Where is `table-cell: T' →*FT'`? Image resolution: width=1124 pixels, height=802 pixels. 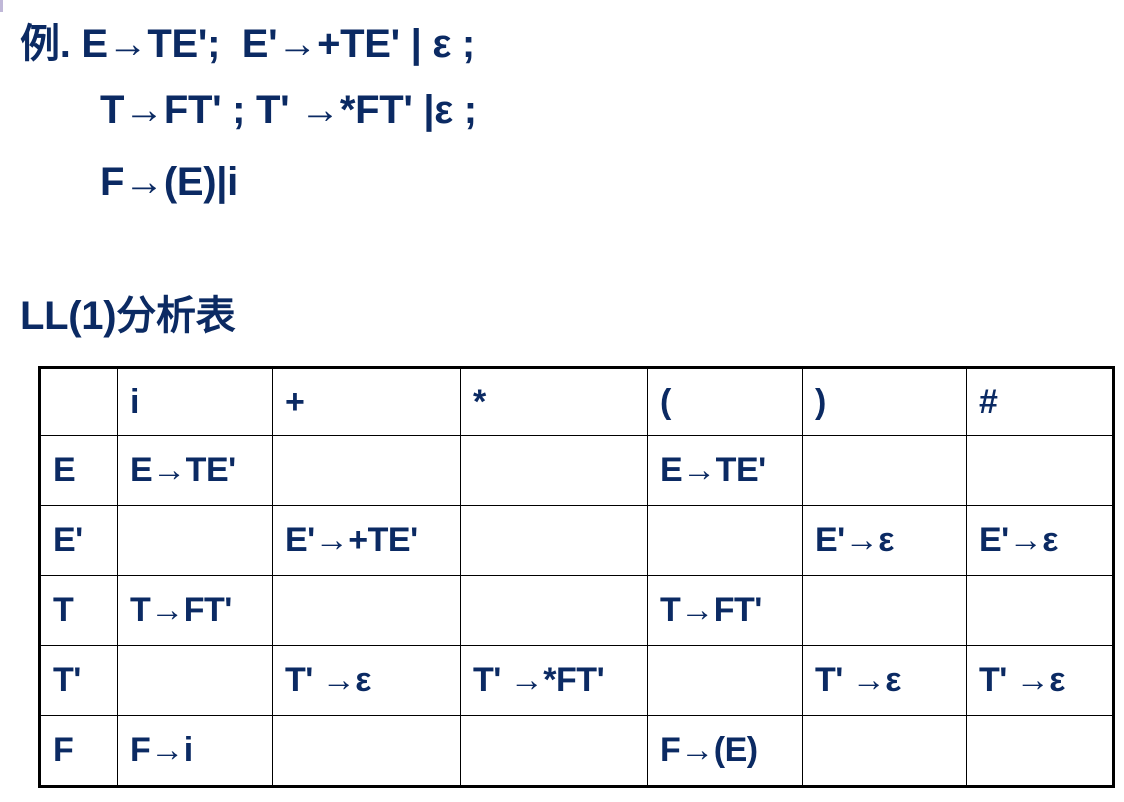
table-cell: T' →*FT' is located at coordinates (554, 680).